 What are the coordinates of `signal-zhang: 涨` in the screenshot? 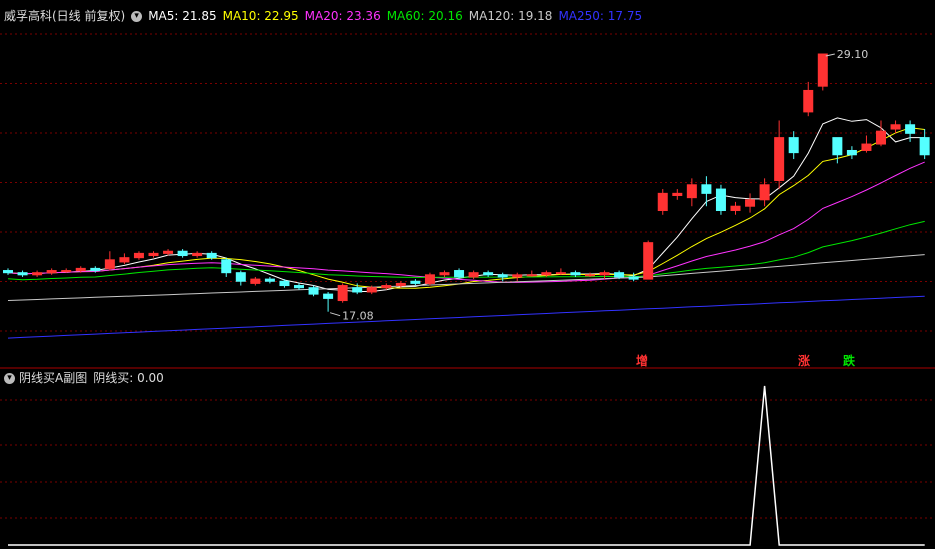 It's located at (804, 361).